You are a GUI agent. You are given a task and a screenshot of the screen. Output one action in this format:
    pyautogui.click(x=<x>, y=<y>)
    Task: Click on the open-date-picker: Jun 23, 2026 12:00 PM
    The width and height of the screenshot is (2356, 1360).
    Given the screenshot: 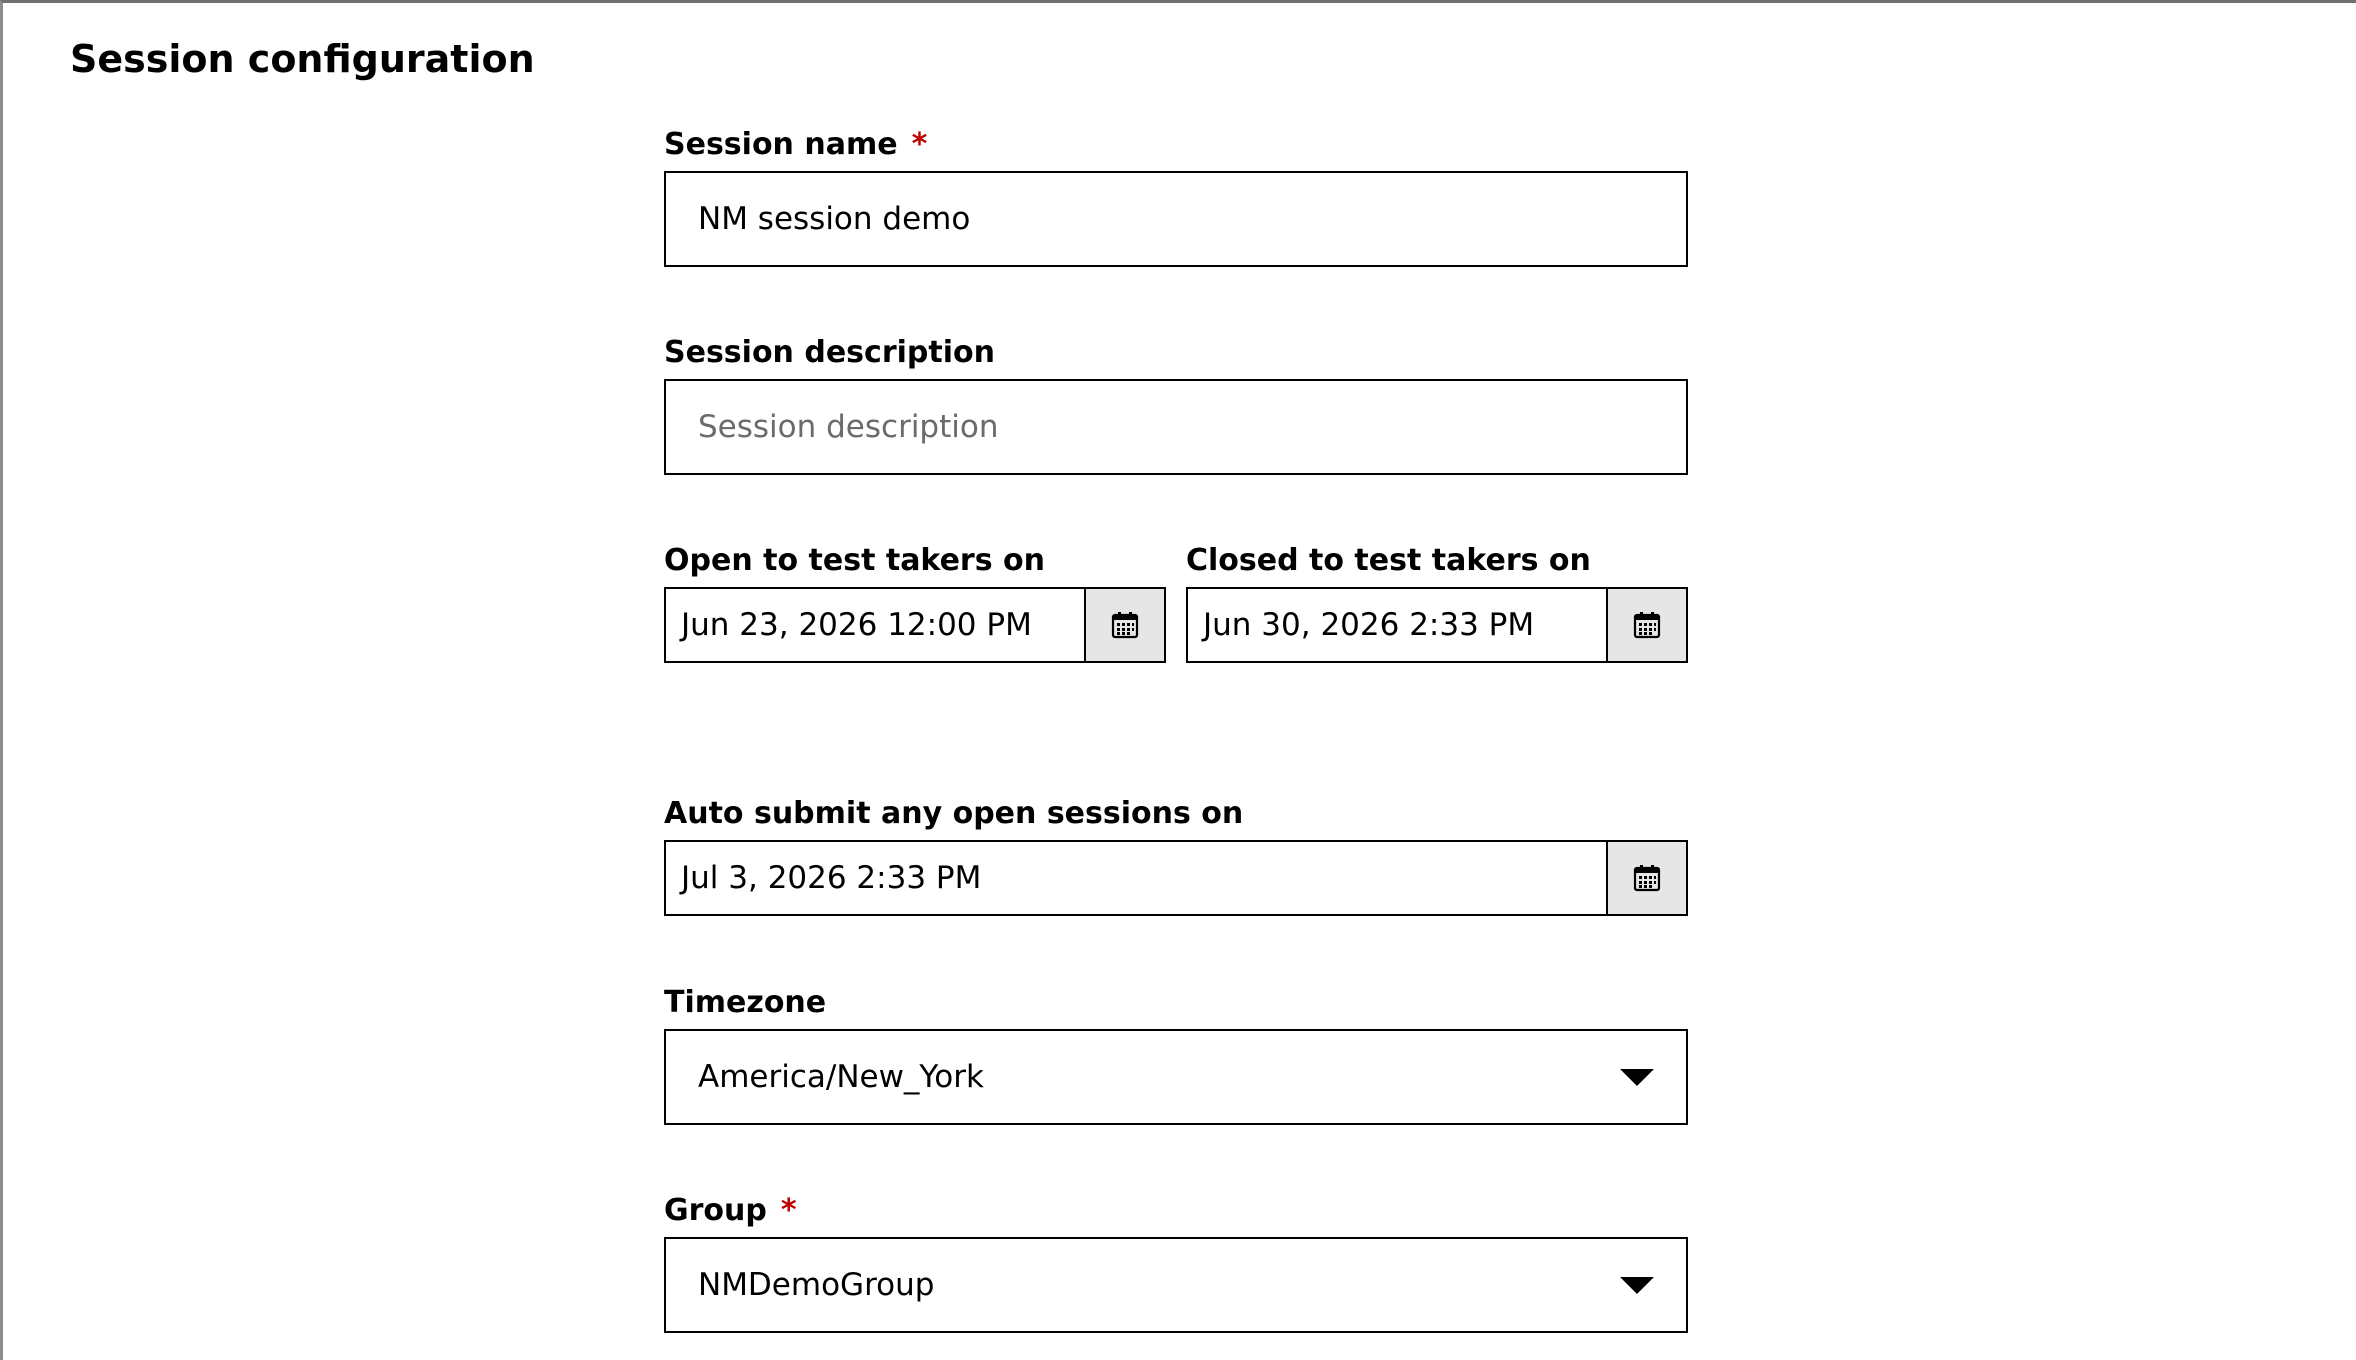 What is the action you would take?
    pyautogui.click(x=915, y=625)
    